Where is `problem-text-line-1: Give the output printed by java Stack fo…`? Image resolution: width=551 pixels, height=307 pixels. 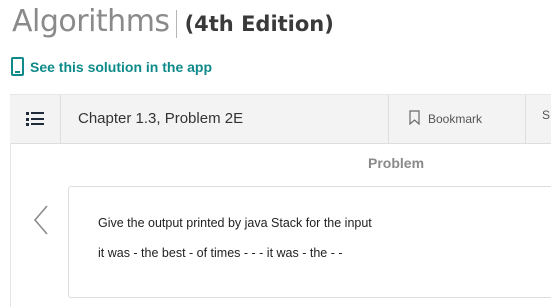 problem-text-line-1: Give the output printed by java Stack fo… is located at coordinates (235, 223).